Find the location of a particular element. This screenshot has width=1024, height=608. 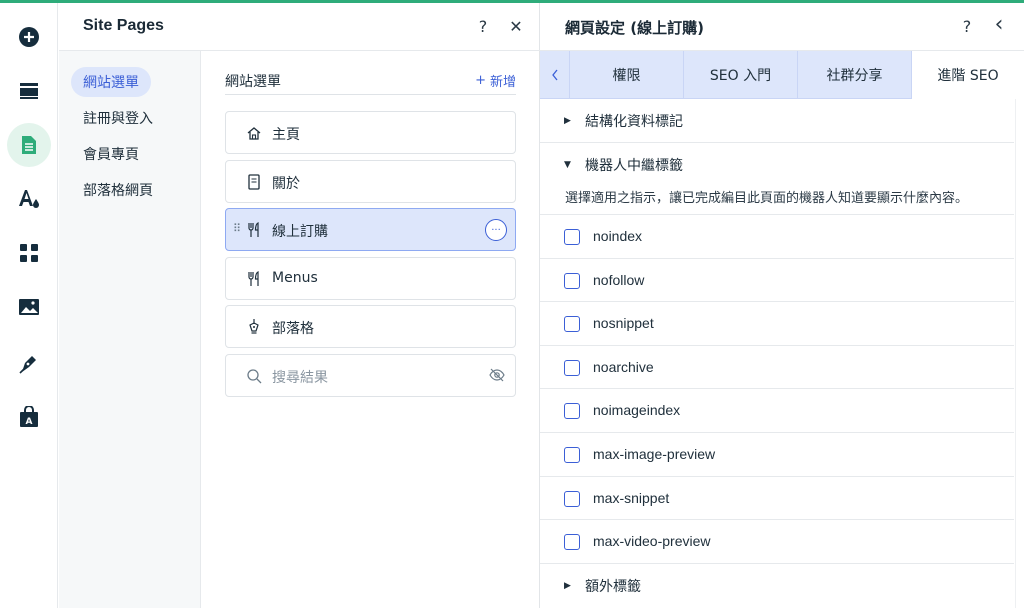

media-icon is located at coordinates (29, 307).